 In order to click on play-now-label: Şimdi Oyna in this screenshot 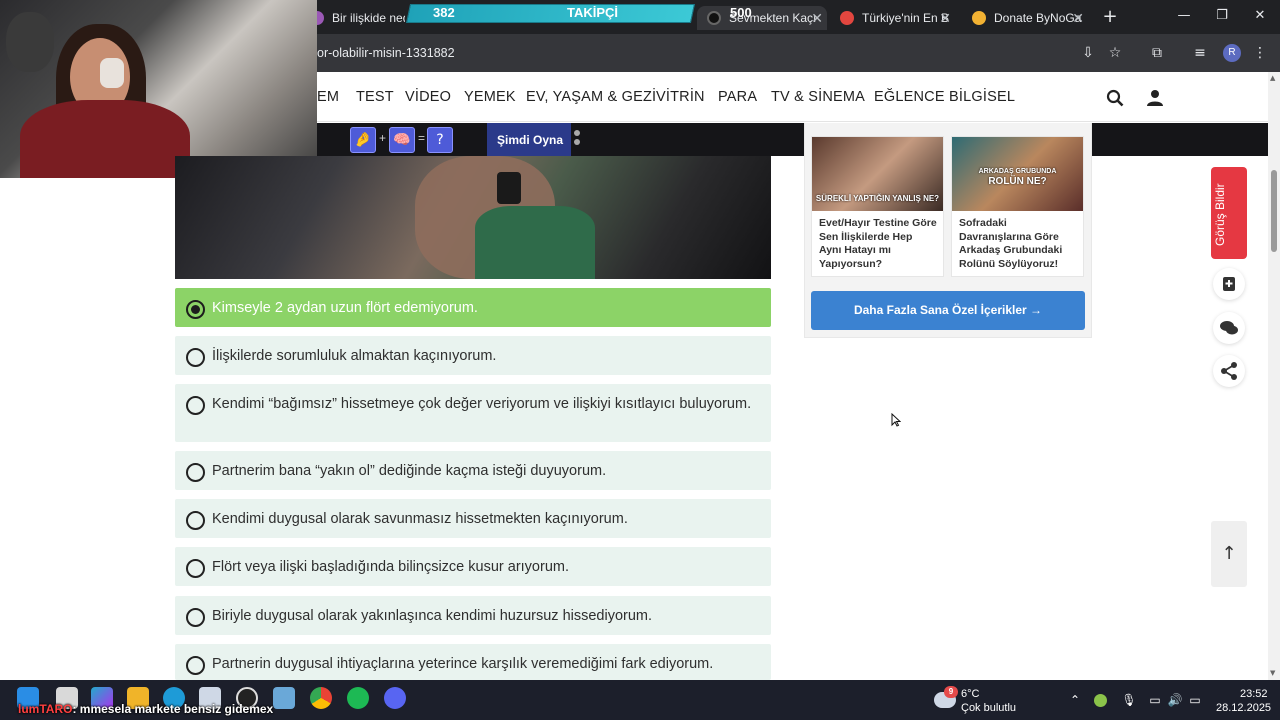, I will do `click(530, 140)`.